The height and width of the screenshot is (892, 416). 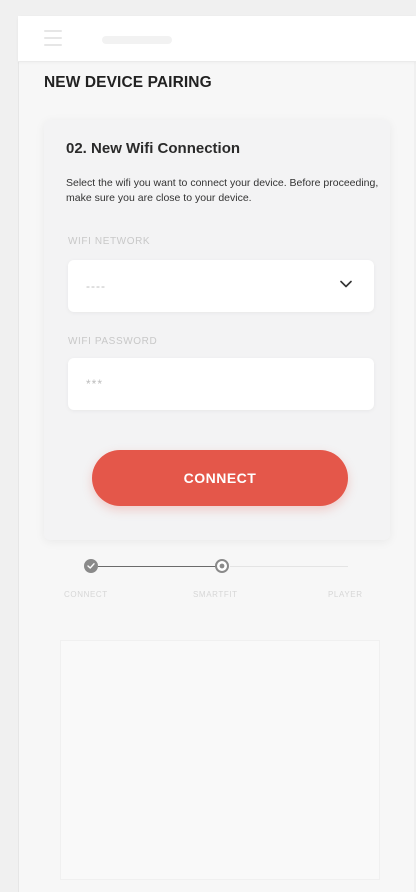 I want to click on menu-icon, so click(x=53, y=38).